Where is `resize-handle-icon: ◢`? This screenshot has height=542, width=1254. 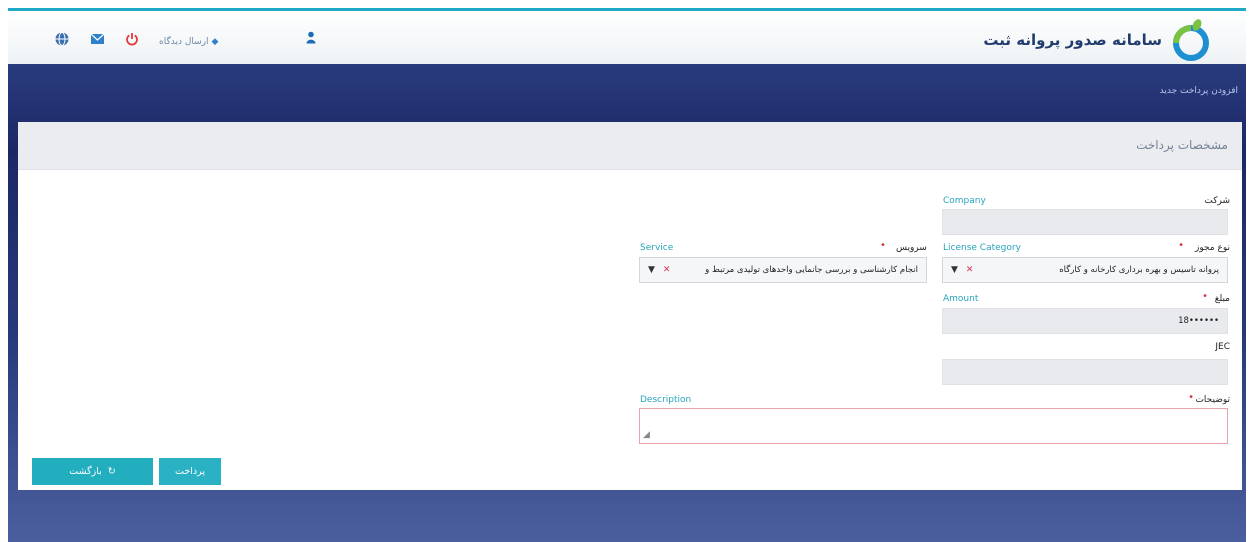
resize-handle-icon: ◢ is located at coordinates (646, 435).